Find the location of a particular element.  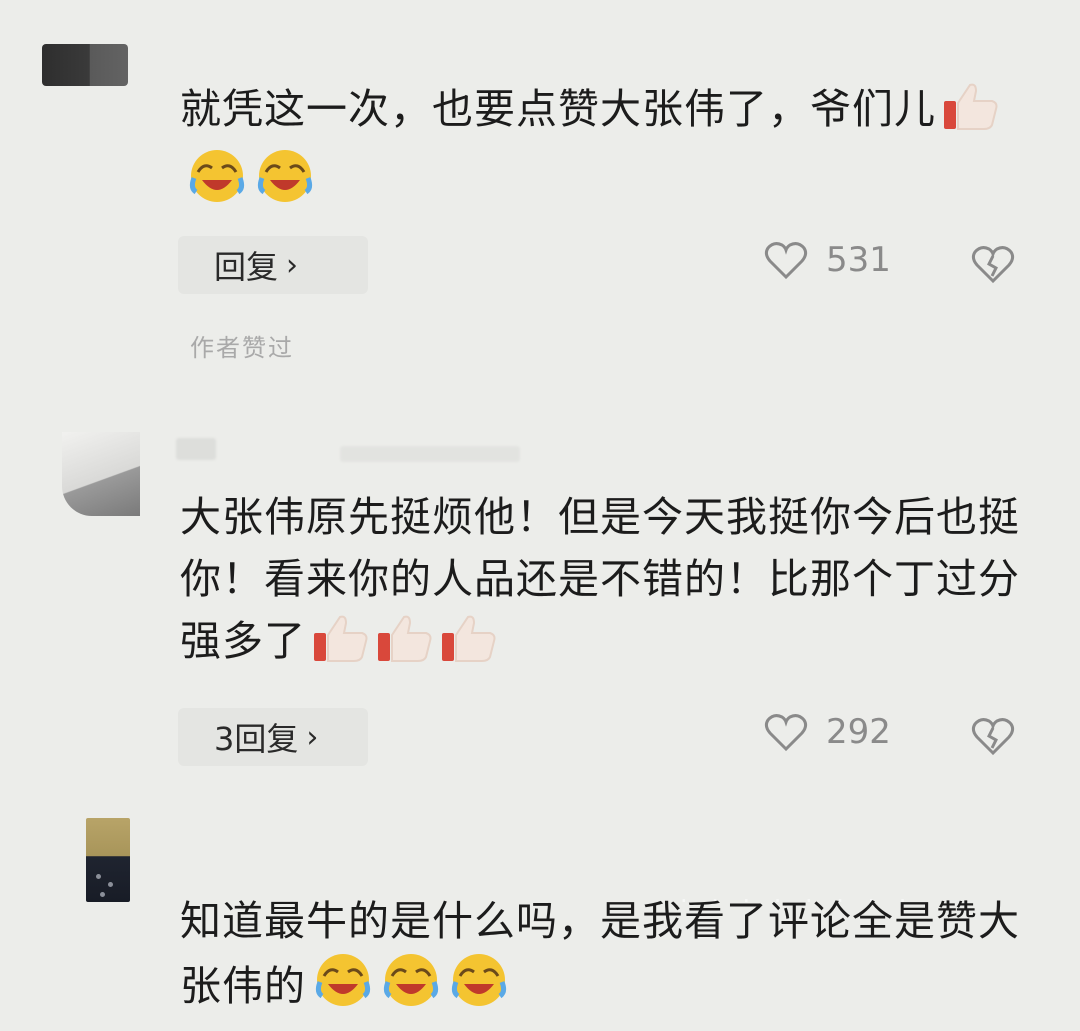

like-button: 531 is located at coordinates (827, 260).